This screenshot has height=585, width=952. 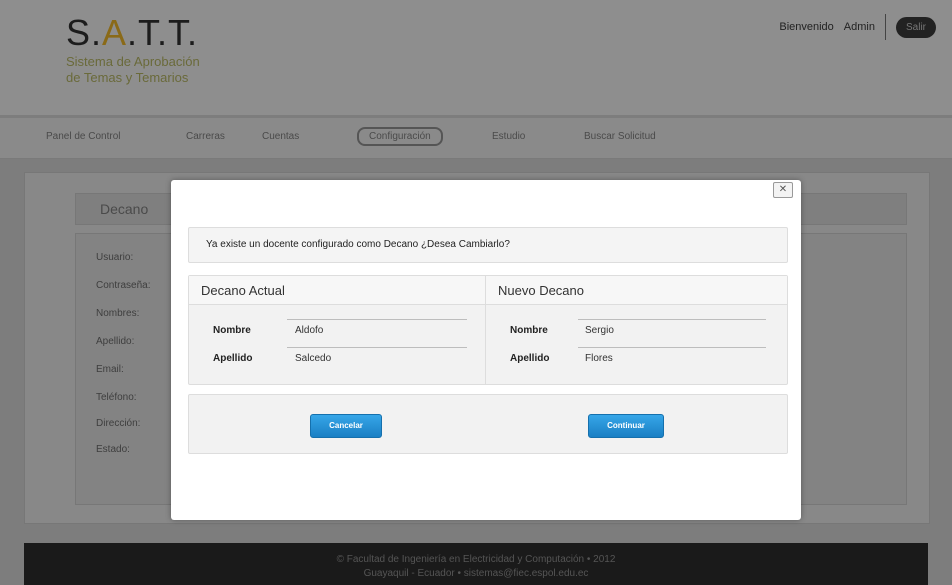 What do you see at coordinates (508, 136) in the screenshot?
I see `nav-estudio: Estudio` at bounding box center [508, 136].